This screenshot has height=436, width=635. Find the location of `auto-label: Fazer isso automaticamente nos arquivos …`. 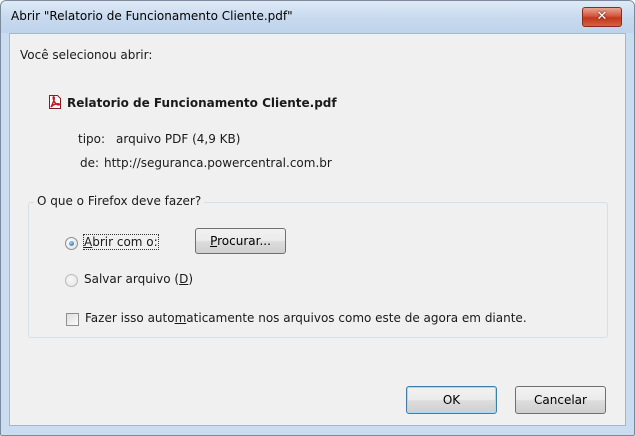

auto-label: Fazer isso automaticamente nos arquivos … is located at coordinates (306, 318).